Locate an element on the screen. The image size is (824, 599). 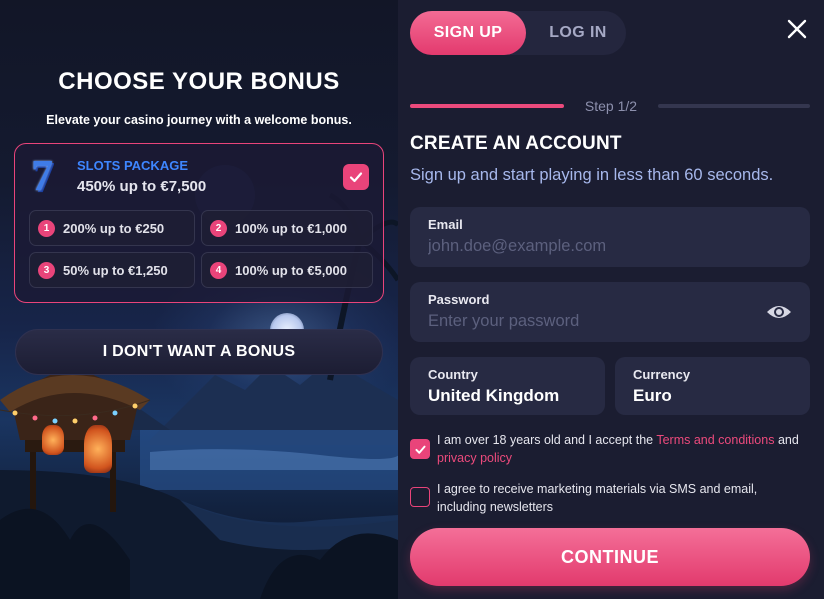
country-value: United Kingdom is located at coordinates (494, 395).